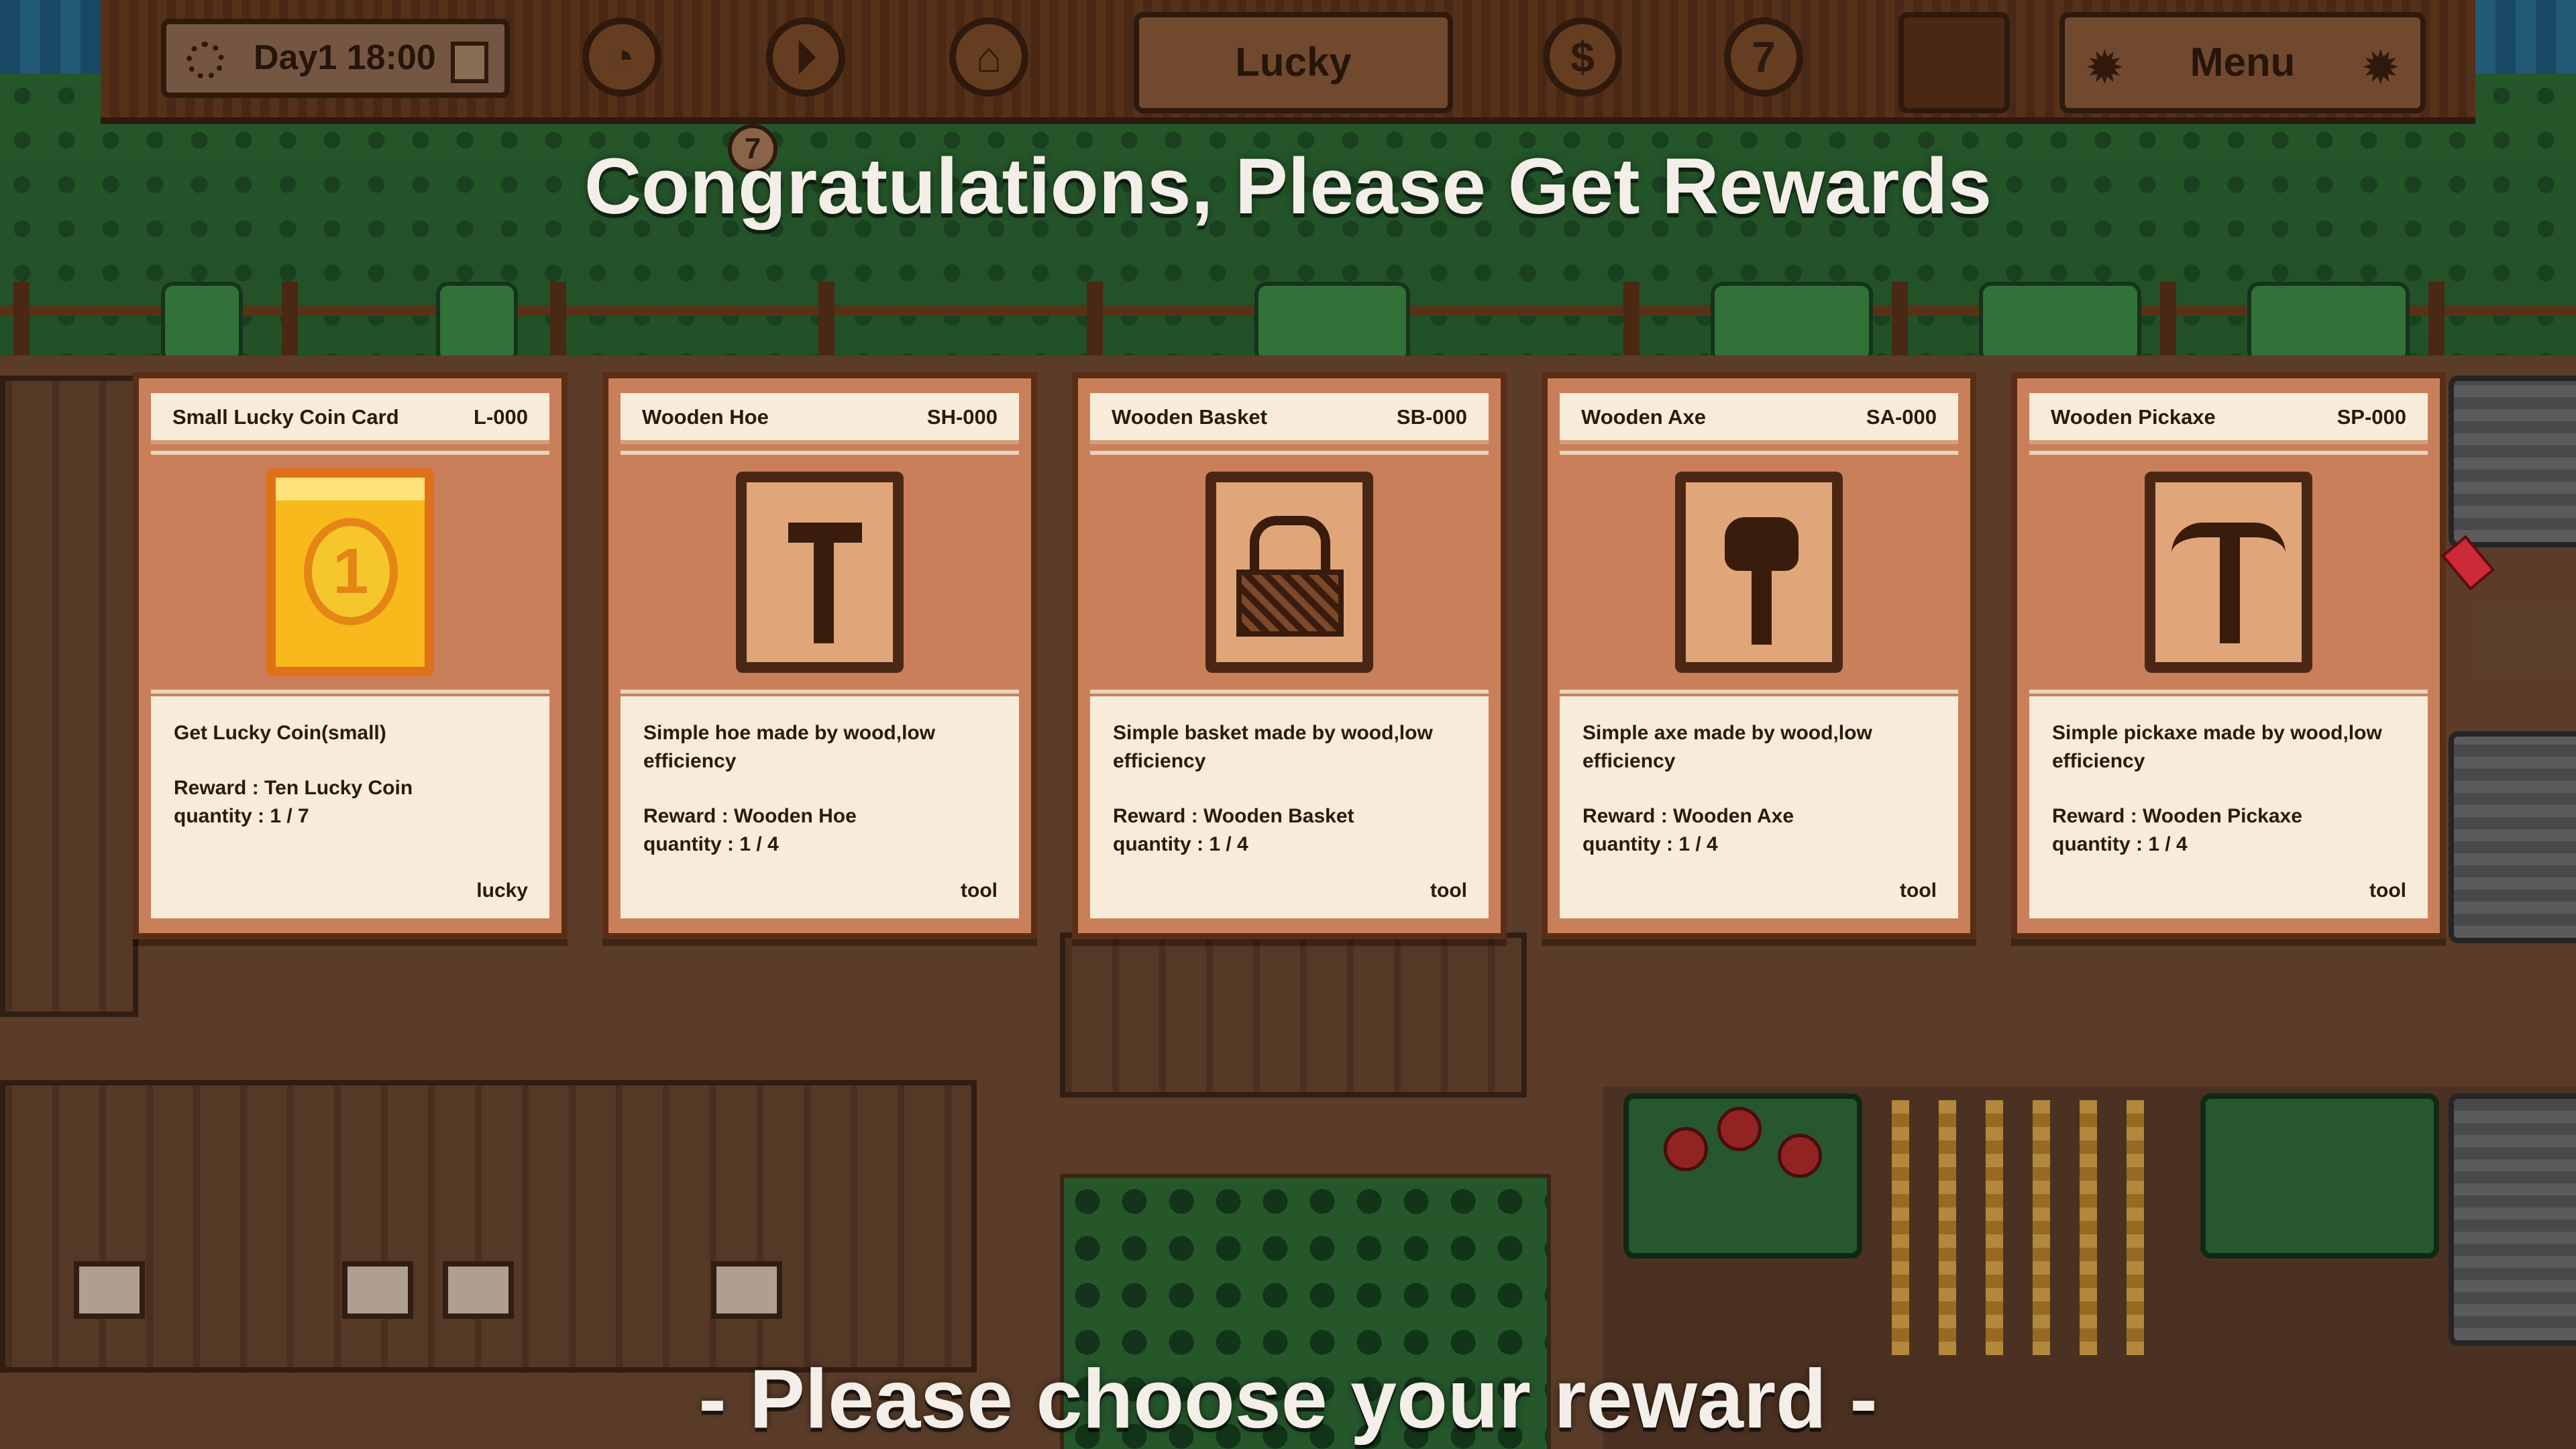 Image resolution: width=2576 pixels, height=1449 pixels. I want to click on coin-face: 1, so click(351, 571).